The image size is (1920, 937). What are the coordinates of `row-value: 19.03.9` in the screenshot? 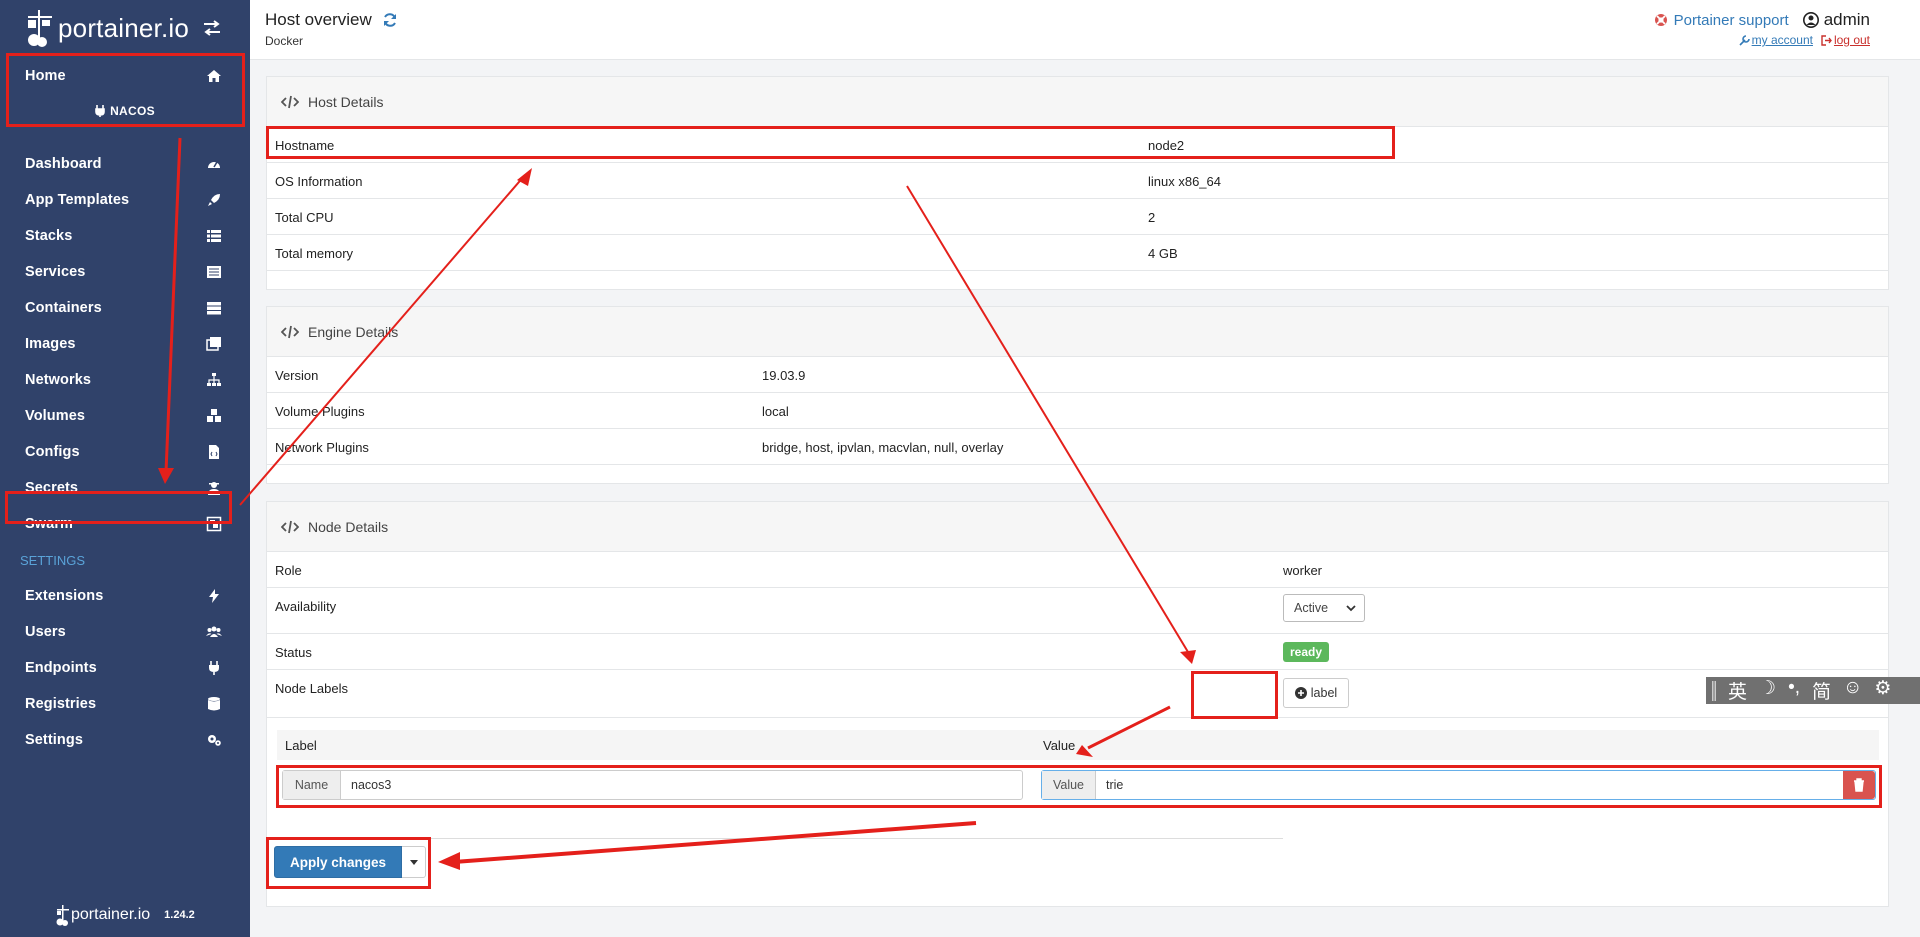 It's located at (784, 375).